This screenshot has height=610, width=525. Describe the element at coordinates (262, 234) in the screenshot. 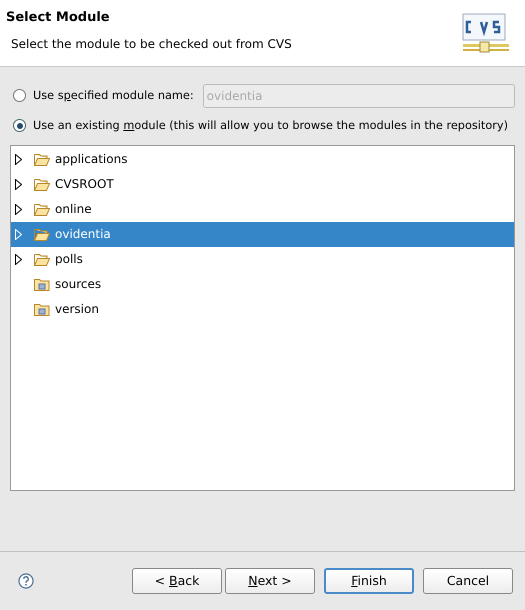

I see `tree-item: ovidentia` at that location.